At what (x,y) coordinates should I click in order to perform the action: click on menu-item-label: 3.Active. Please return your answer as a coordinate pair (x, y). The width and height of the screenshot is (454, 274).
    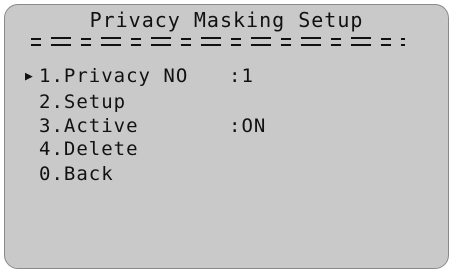
    Looking at the image, I should click on (89, 126).